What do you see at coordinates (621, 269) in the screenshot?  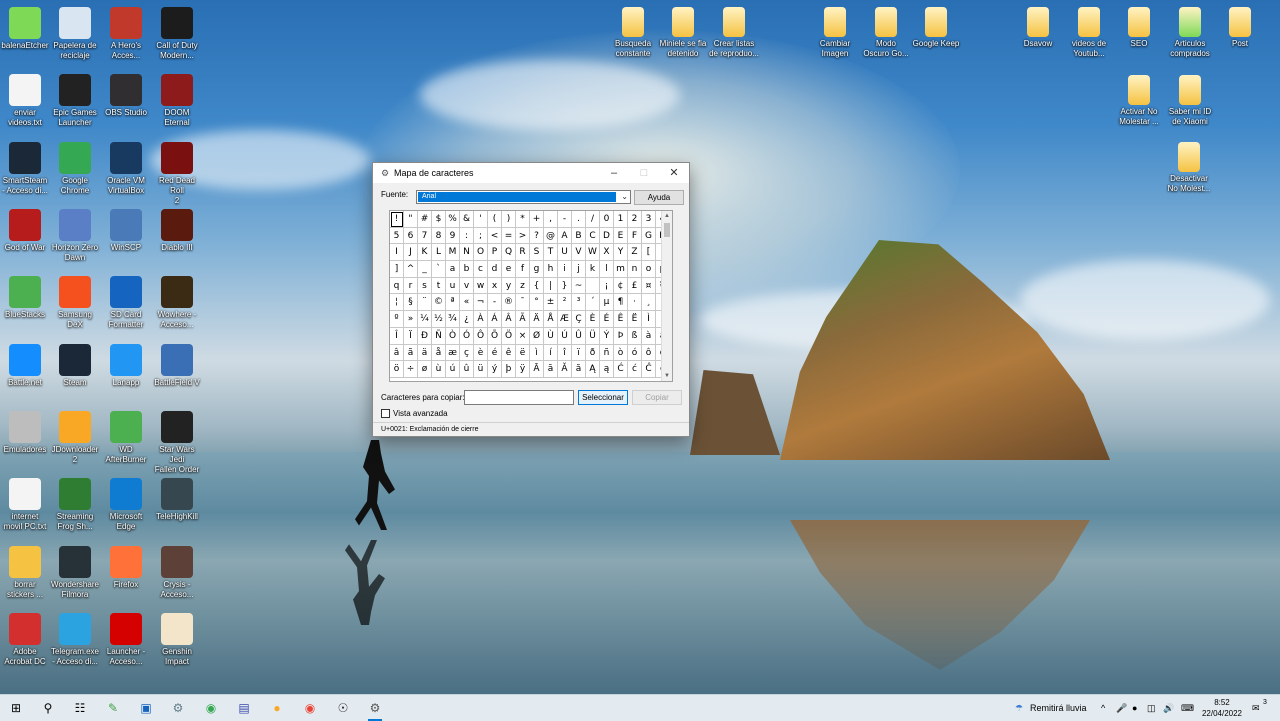 I see `character-cell: m` at bounding box center [621, 269].